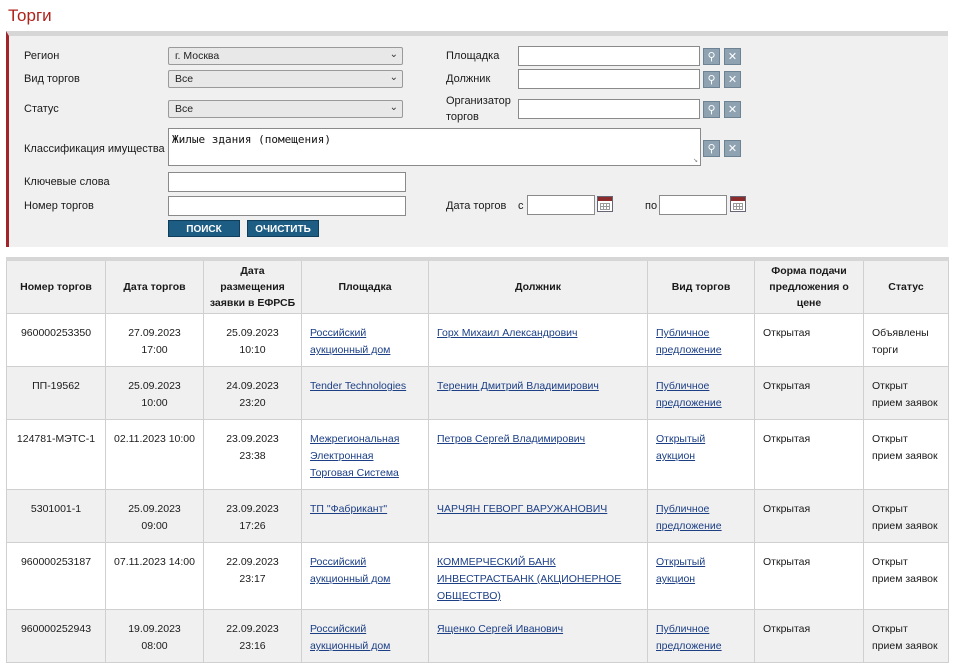 The width and height of the screenshot is (960, 663). Describe the element at coordinates (711, 148) in the screenshot. I see `classification-search-icon: ⚲` at that location.